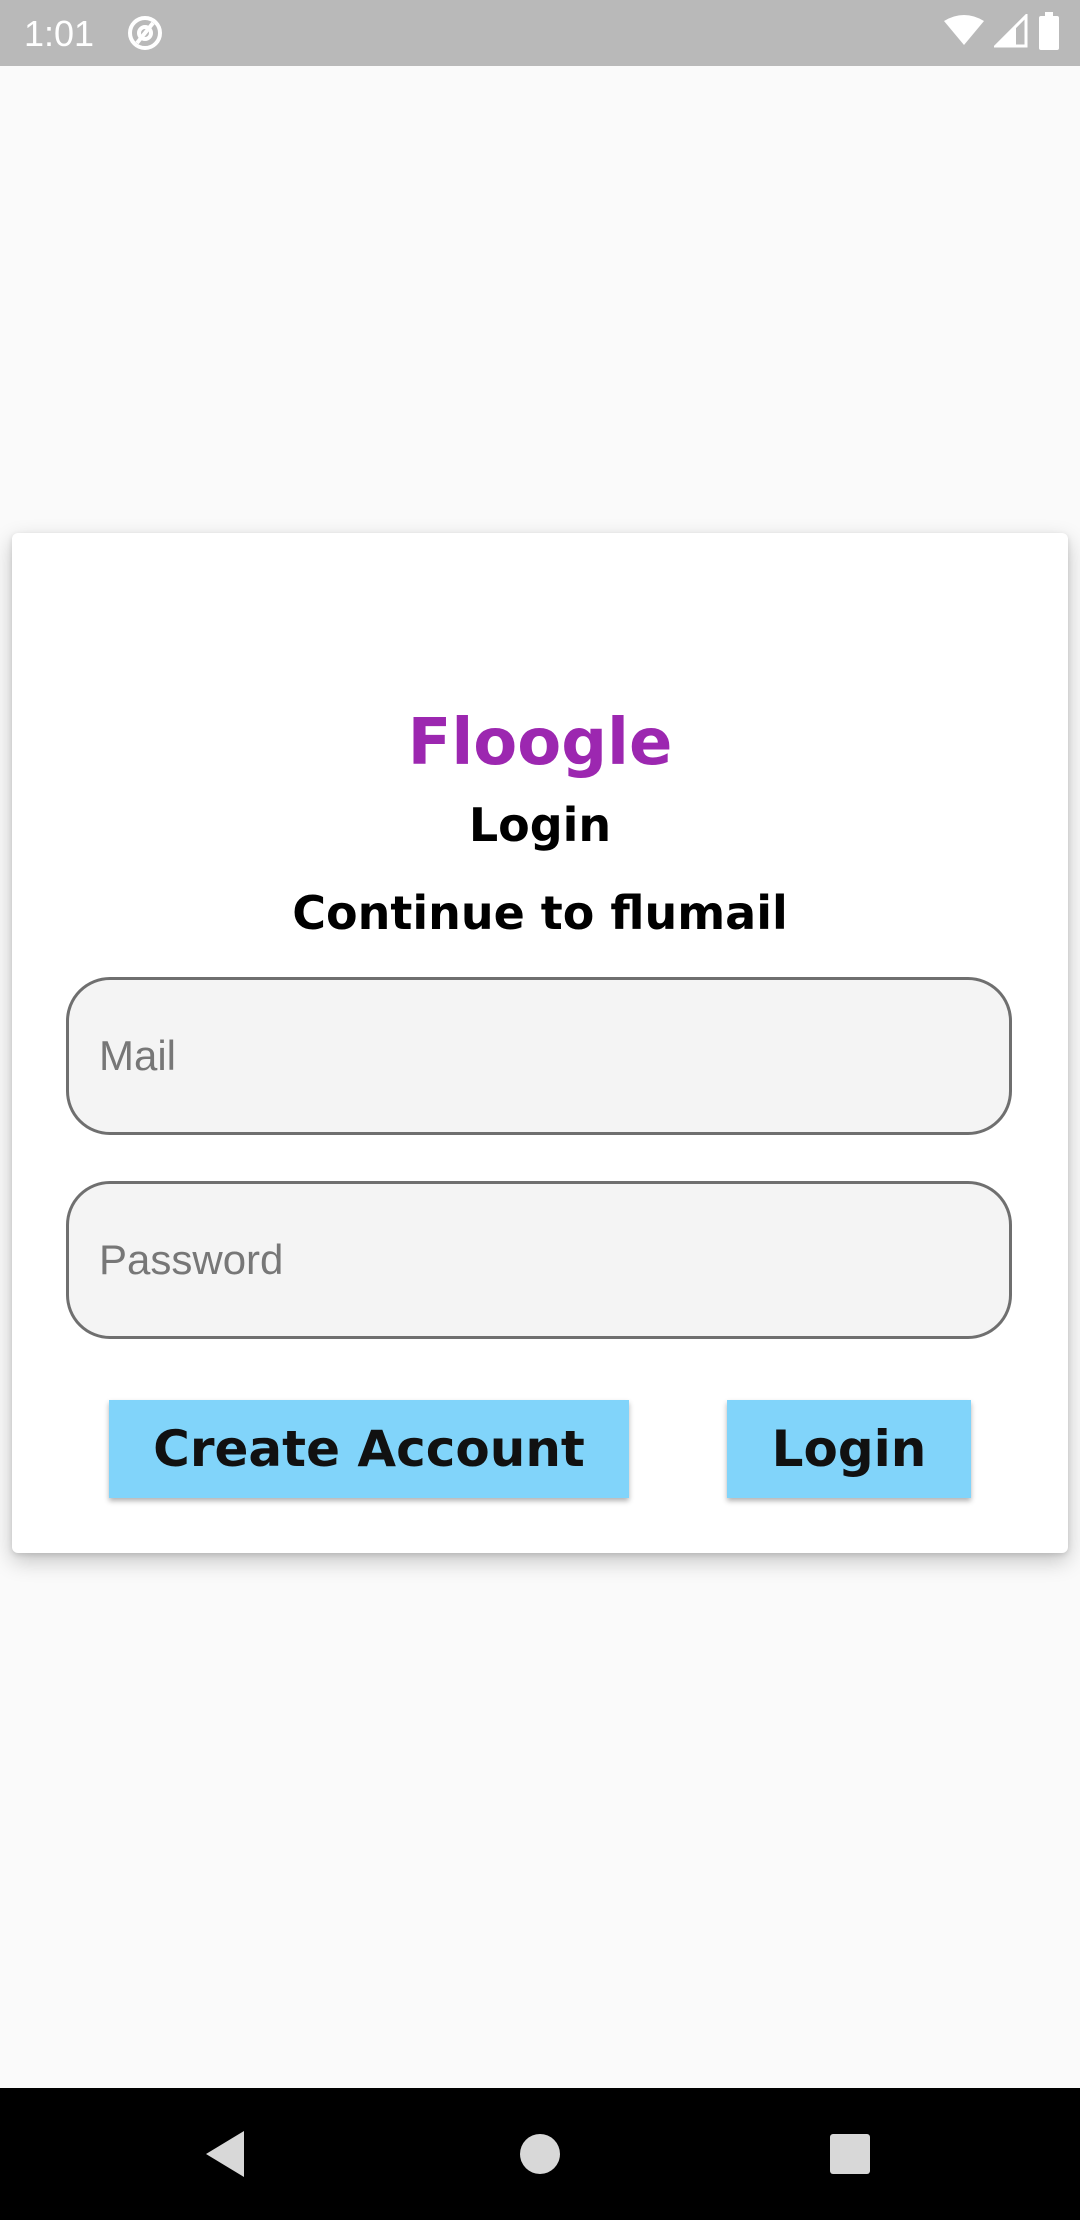 Image resolution: width=1080 pixels, height=2220 pixels. I want to click on recents-icon, so click(850, 2154).